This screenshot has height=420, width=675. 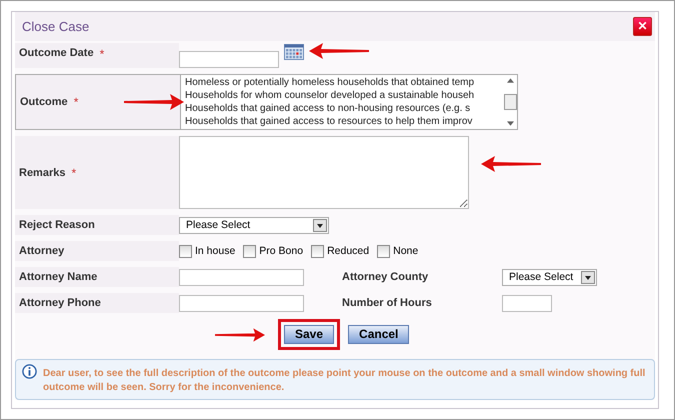 I want to click on dialog-title: Close Case, so click(x=56, y=26).